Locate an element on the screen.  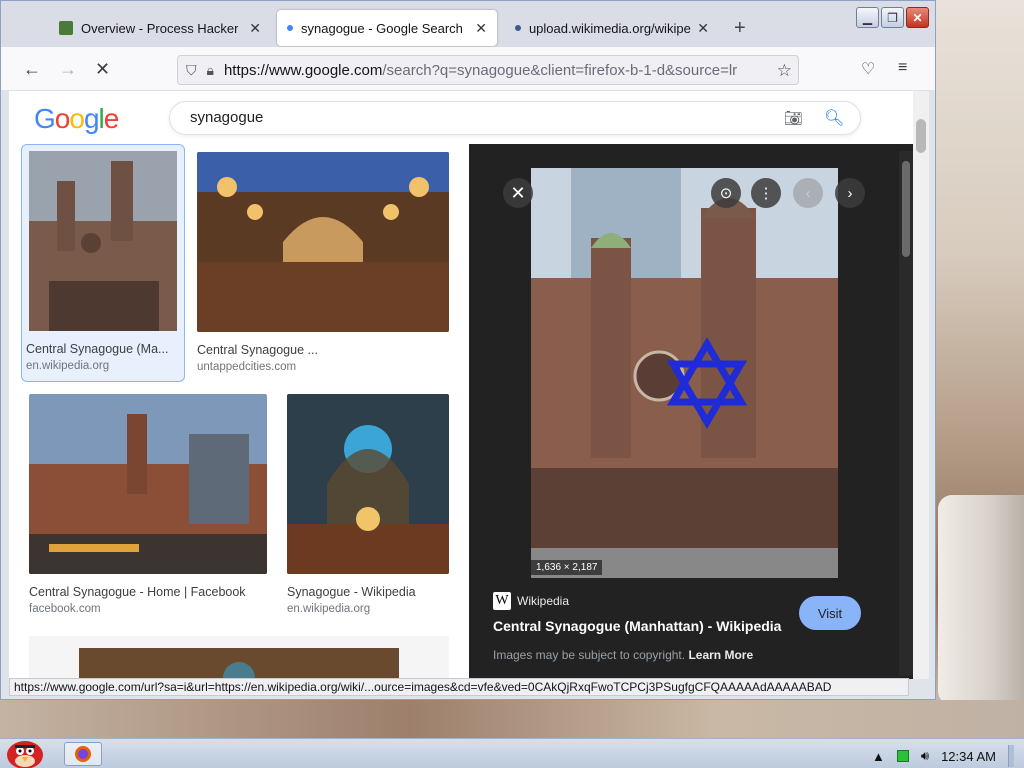
clock: 12:34 AM is located at coordinates (968, 756).